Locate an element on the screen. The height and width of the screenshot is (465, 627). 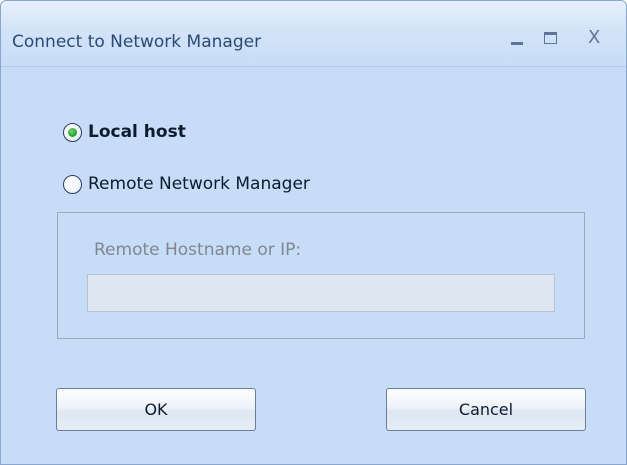
close-icon: X is located at coordinates (594, 37).